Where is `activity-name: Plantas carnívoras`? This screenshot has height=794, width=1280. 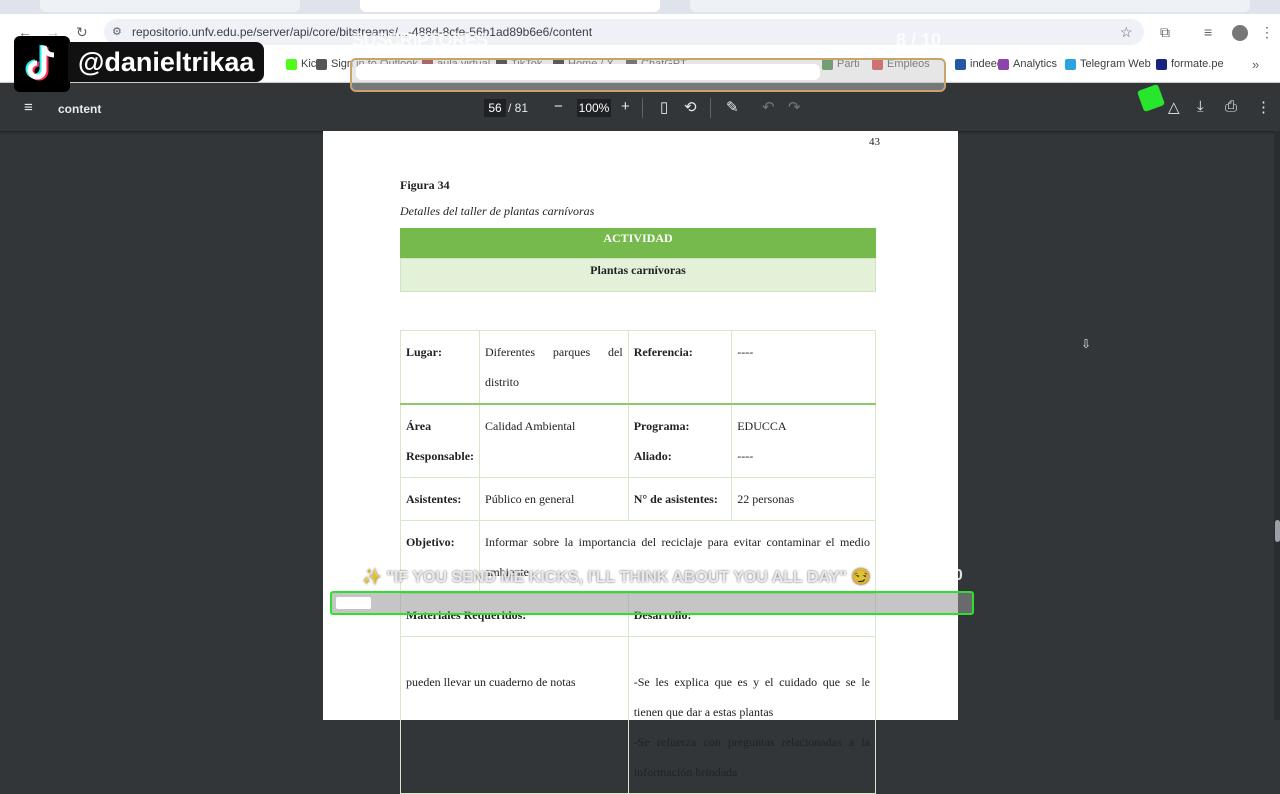
activity-name: Plantas carnívoras is located at coordinates (638, 270).